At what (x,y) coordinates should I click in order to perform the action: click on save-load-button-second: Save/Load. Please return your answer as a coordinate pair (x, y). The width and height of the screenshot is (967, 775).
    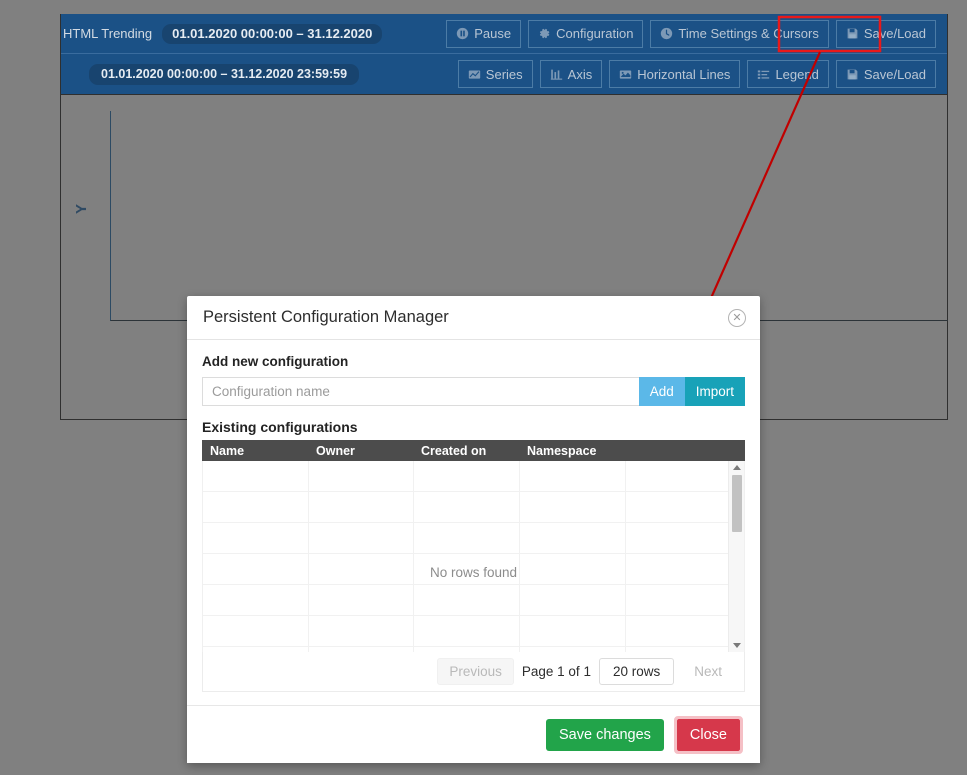
    Looking at the image, I should click on (885, 74).